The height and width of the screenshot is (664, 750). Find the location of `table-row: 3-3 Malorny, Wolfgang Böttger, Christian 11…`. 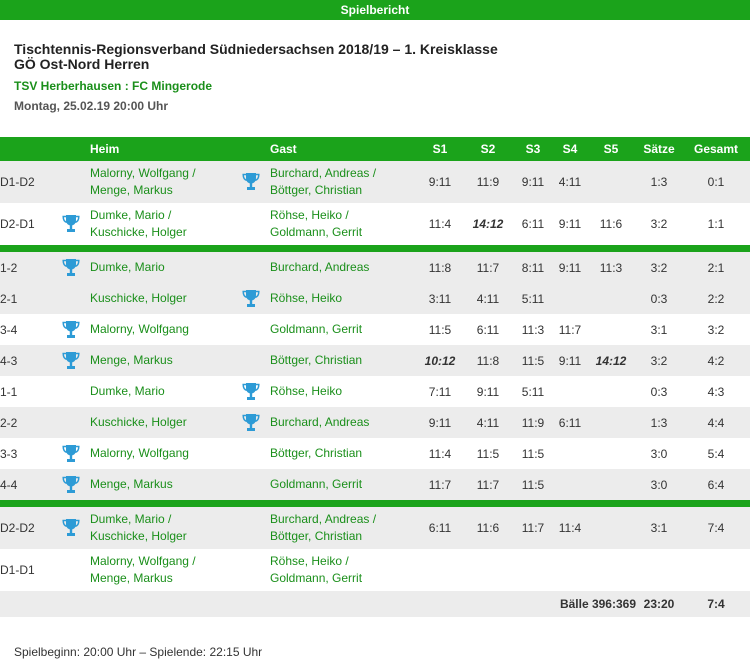

table-row: 3-3 Malorny, Wolfgang Böttger, Christian 11… is located at coordinates (375, 453).